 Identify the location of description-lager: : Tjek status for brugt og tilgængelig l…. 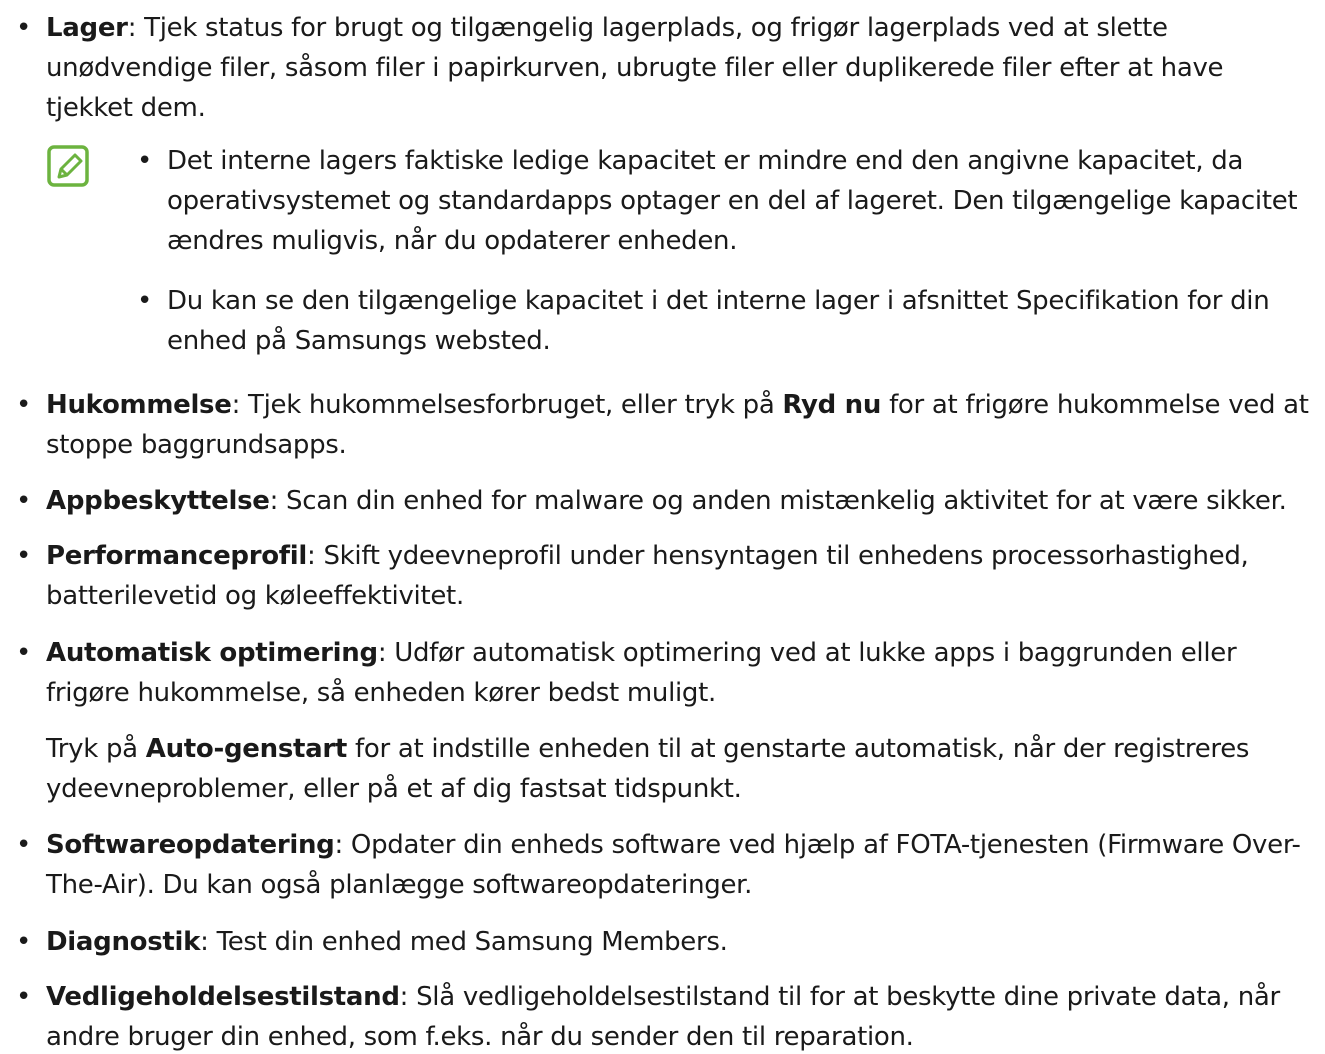
(635, 68).